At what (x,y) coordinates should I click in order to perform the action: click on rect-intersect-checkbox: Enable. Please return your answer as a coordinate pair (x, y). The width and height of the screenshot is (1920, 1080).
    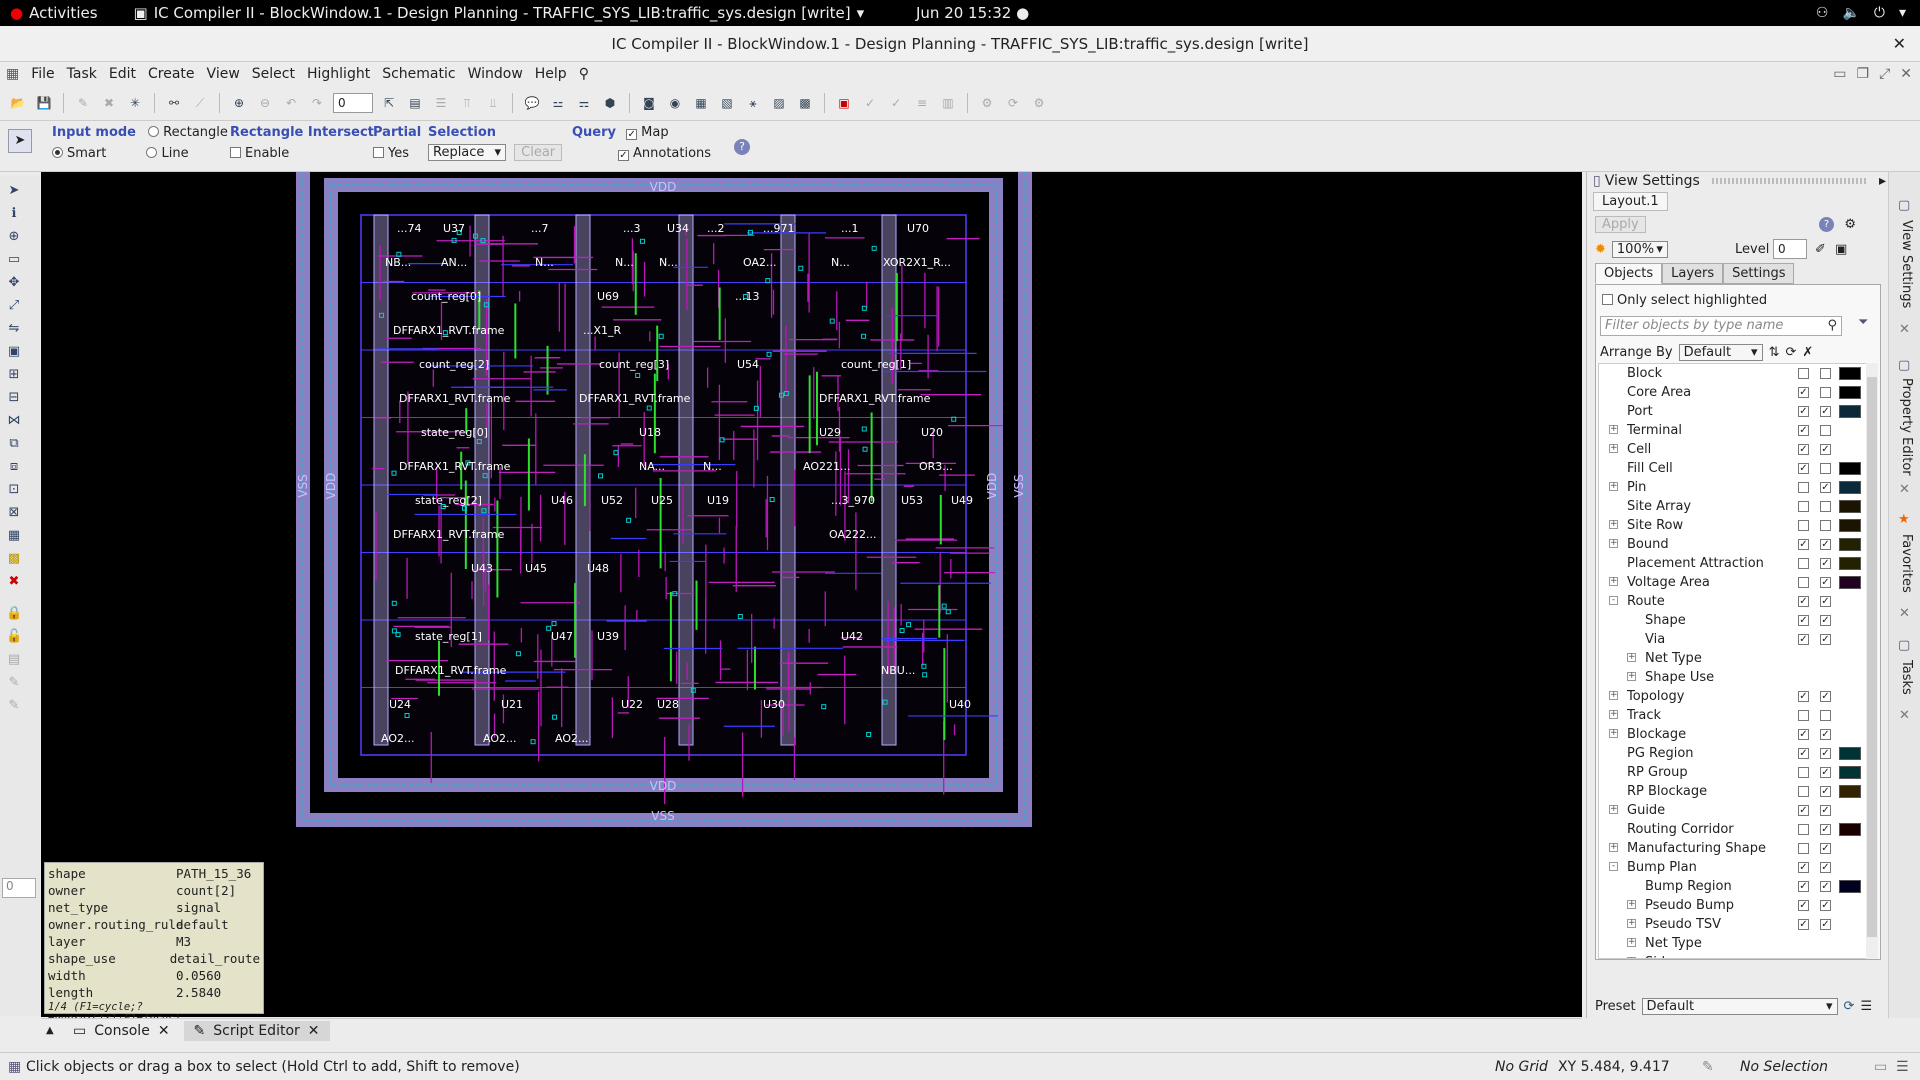
    Looking at the image, I should click on (302, 153).